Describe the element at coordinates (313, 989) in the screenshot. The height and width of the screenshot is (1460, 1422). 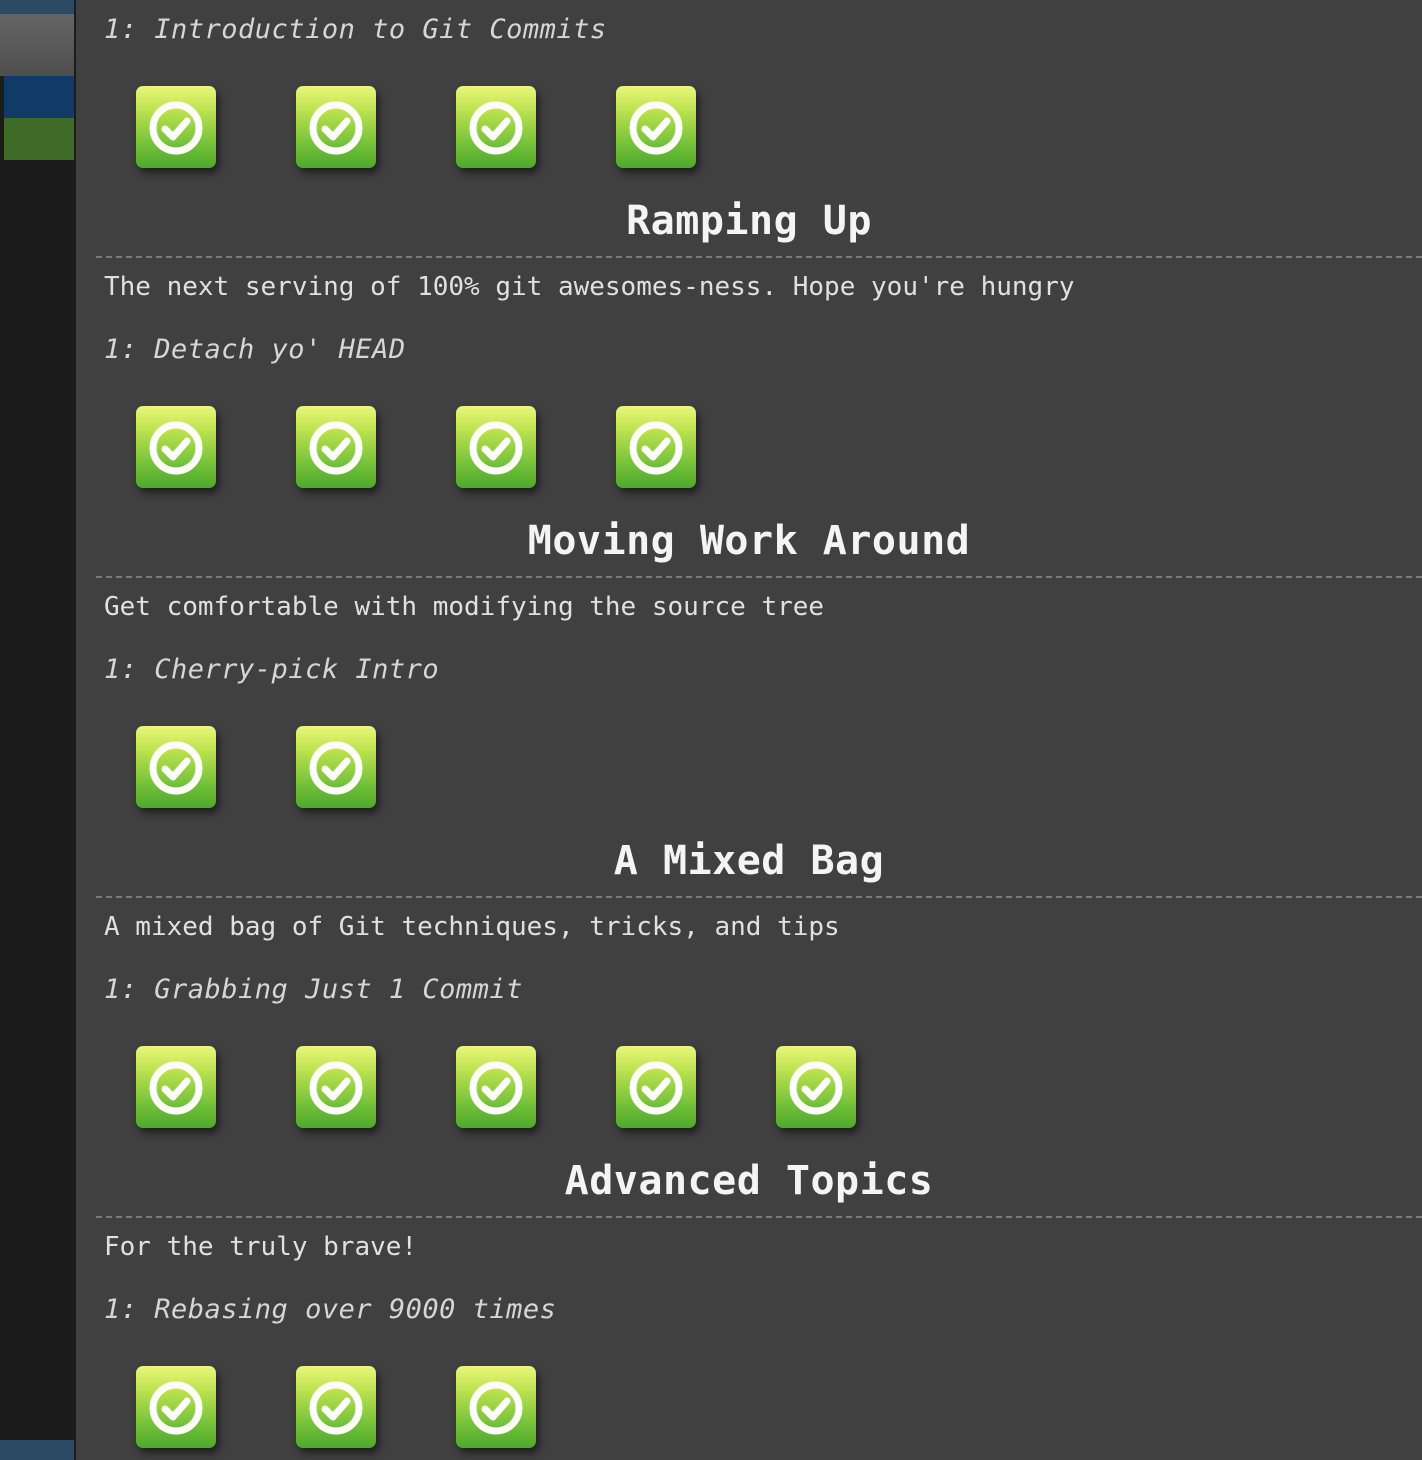
I see `level-title: 1: Grabbing Just 1 Commit` at that location.